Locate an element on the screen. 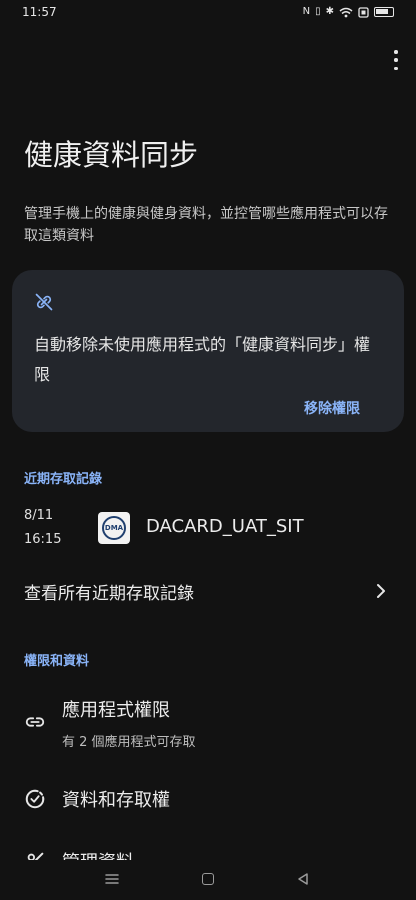 This screenshot has height=900, width=416. manage-data-icon is located at coordinates (35, 856).